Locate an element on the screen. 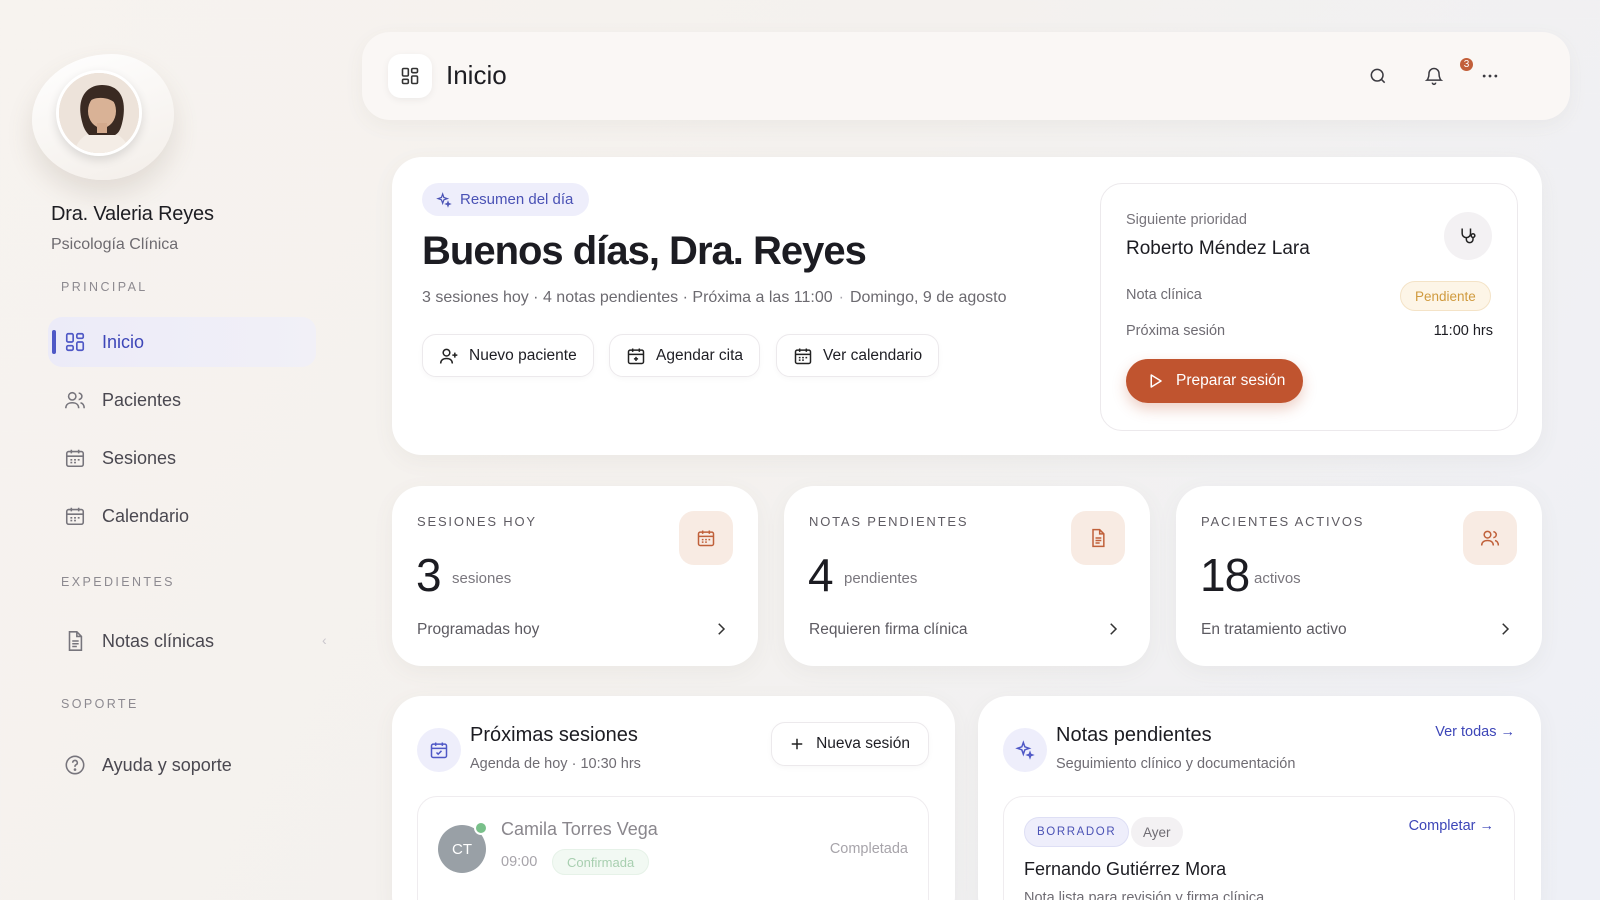  section-label-expedientes: EXPEDIENTES is located at coordinates (118, 582).